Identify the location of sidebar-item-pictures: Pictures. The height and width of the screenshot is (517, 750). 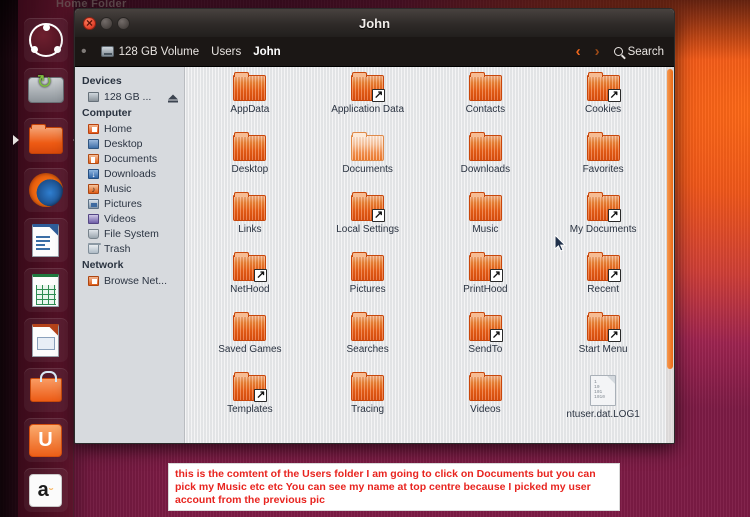
(129, 203).